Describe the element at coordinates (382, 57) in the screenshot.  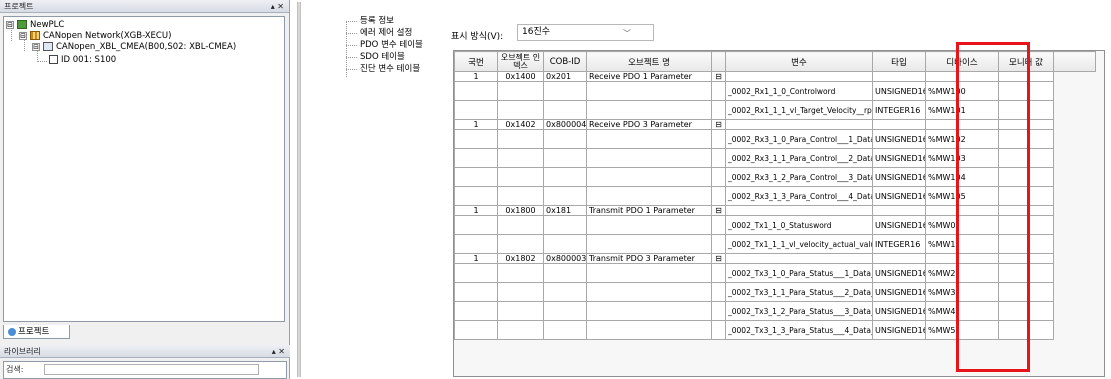
I see `nav-item-sdo-table: SDO 테이블` at that location.